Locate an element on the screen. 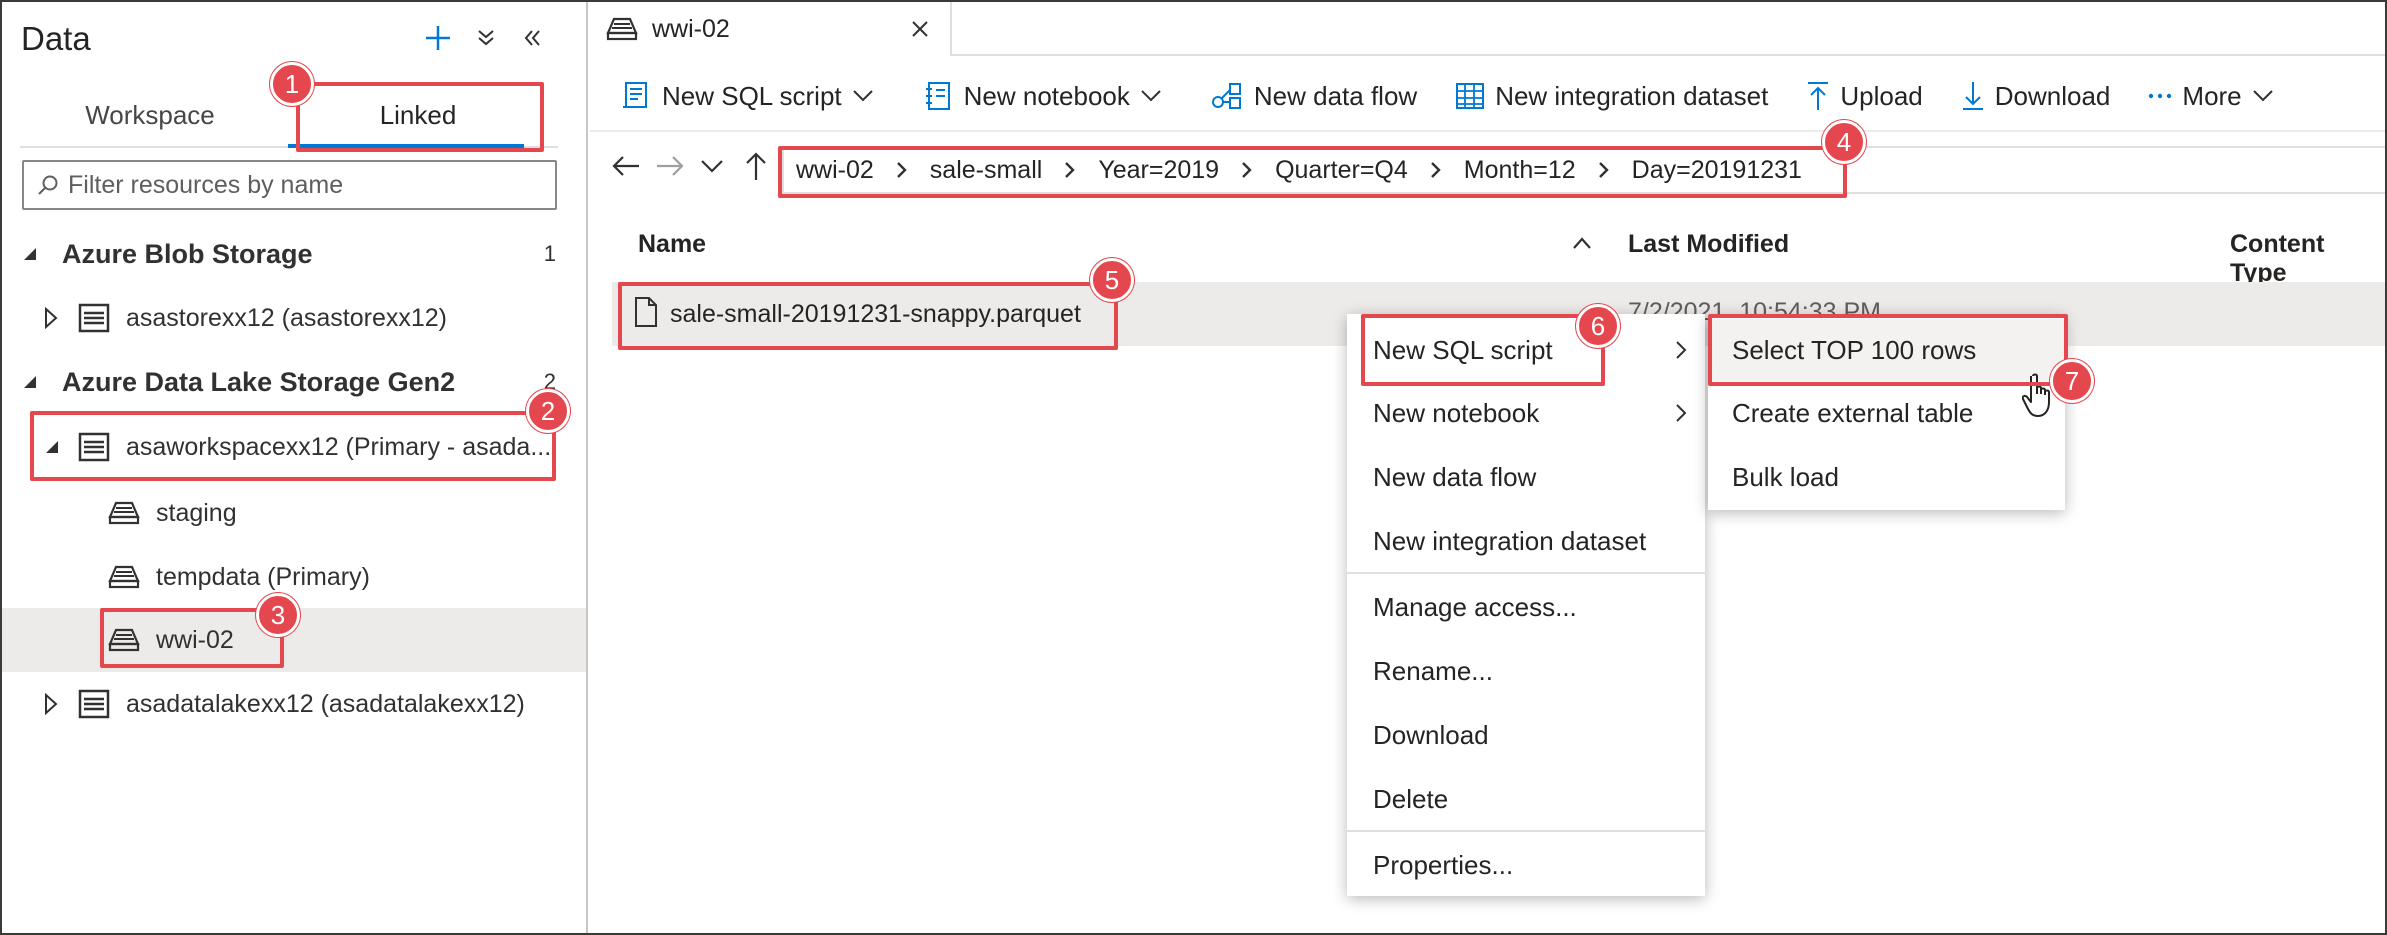 The width and height of the screenshot is (2387, 935). tree-item-asastorexx12: asastorexx12 (asastorexx12) is located at coordinates (294, 318).